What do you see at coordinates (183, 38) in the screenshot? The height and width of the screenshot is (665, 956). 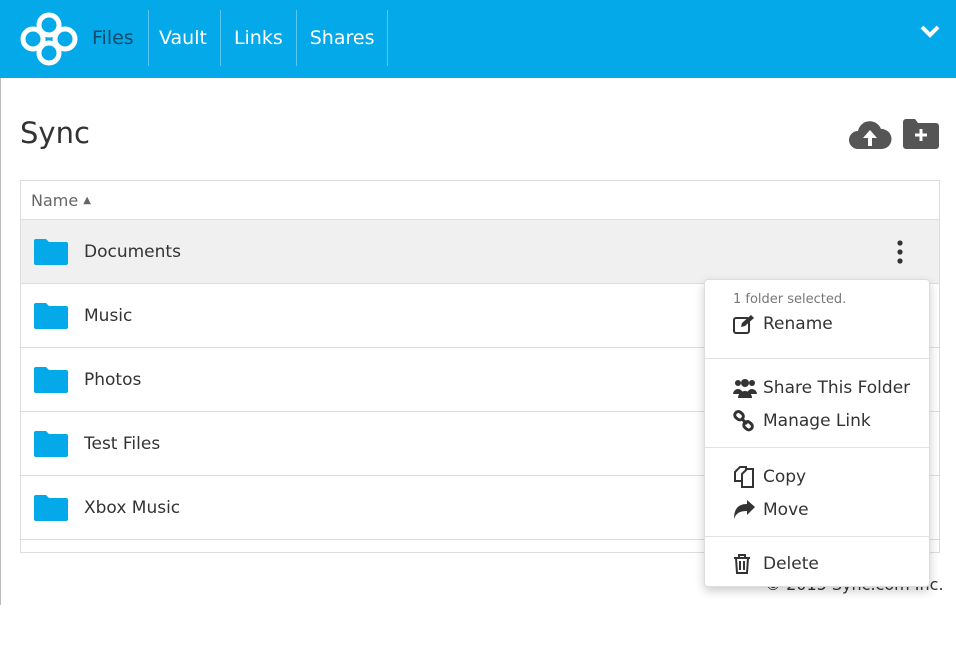 I see `nav-vault: Vault` at bounding box center [183, 38].